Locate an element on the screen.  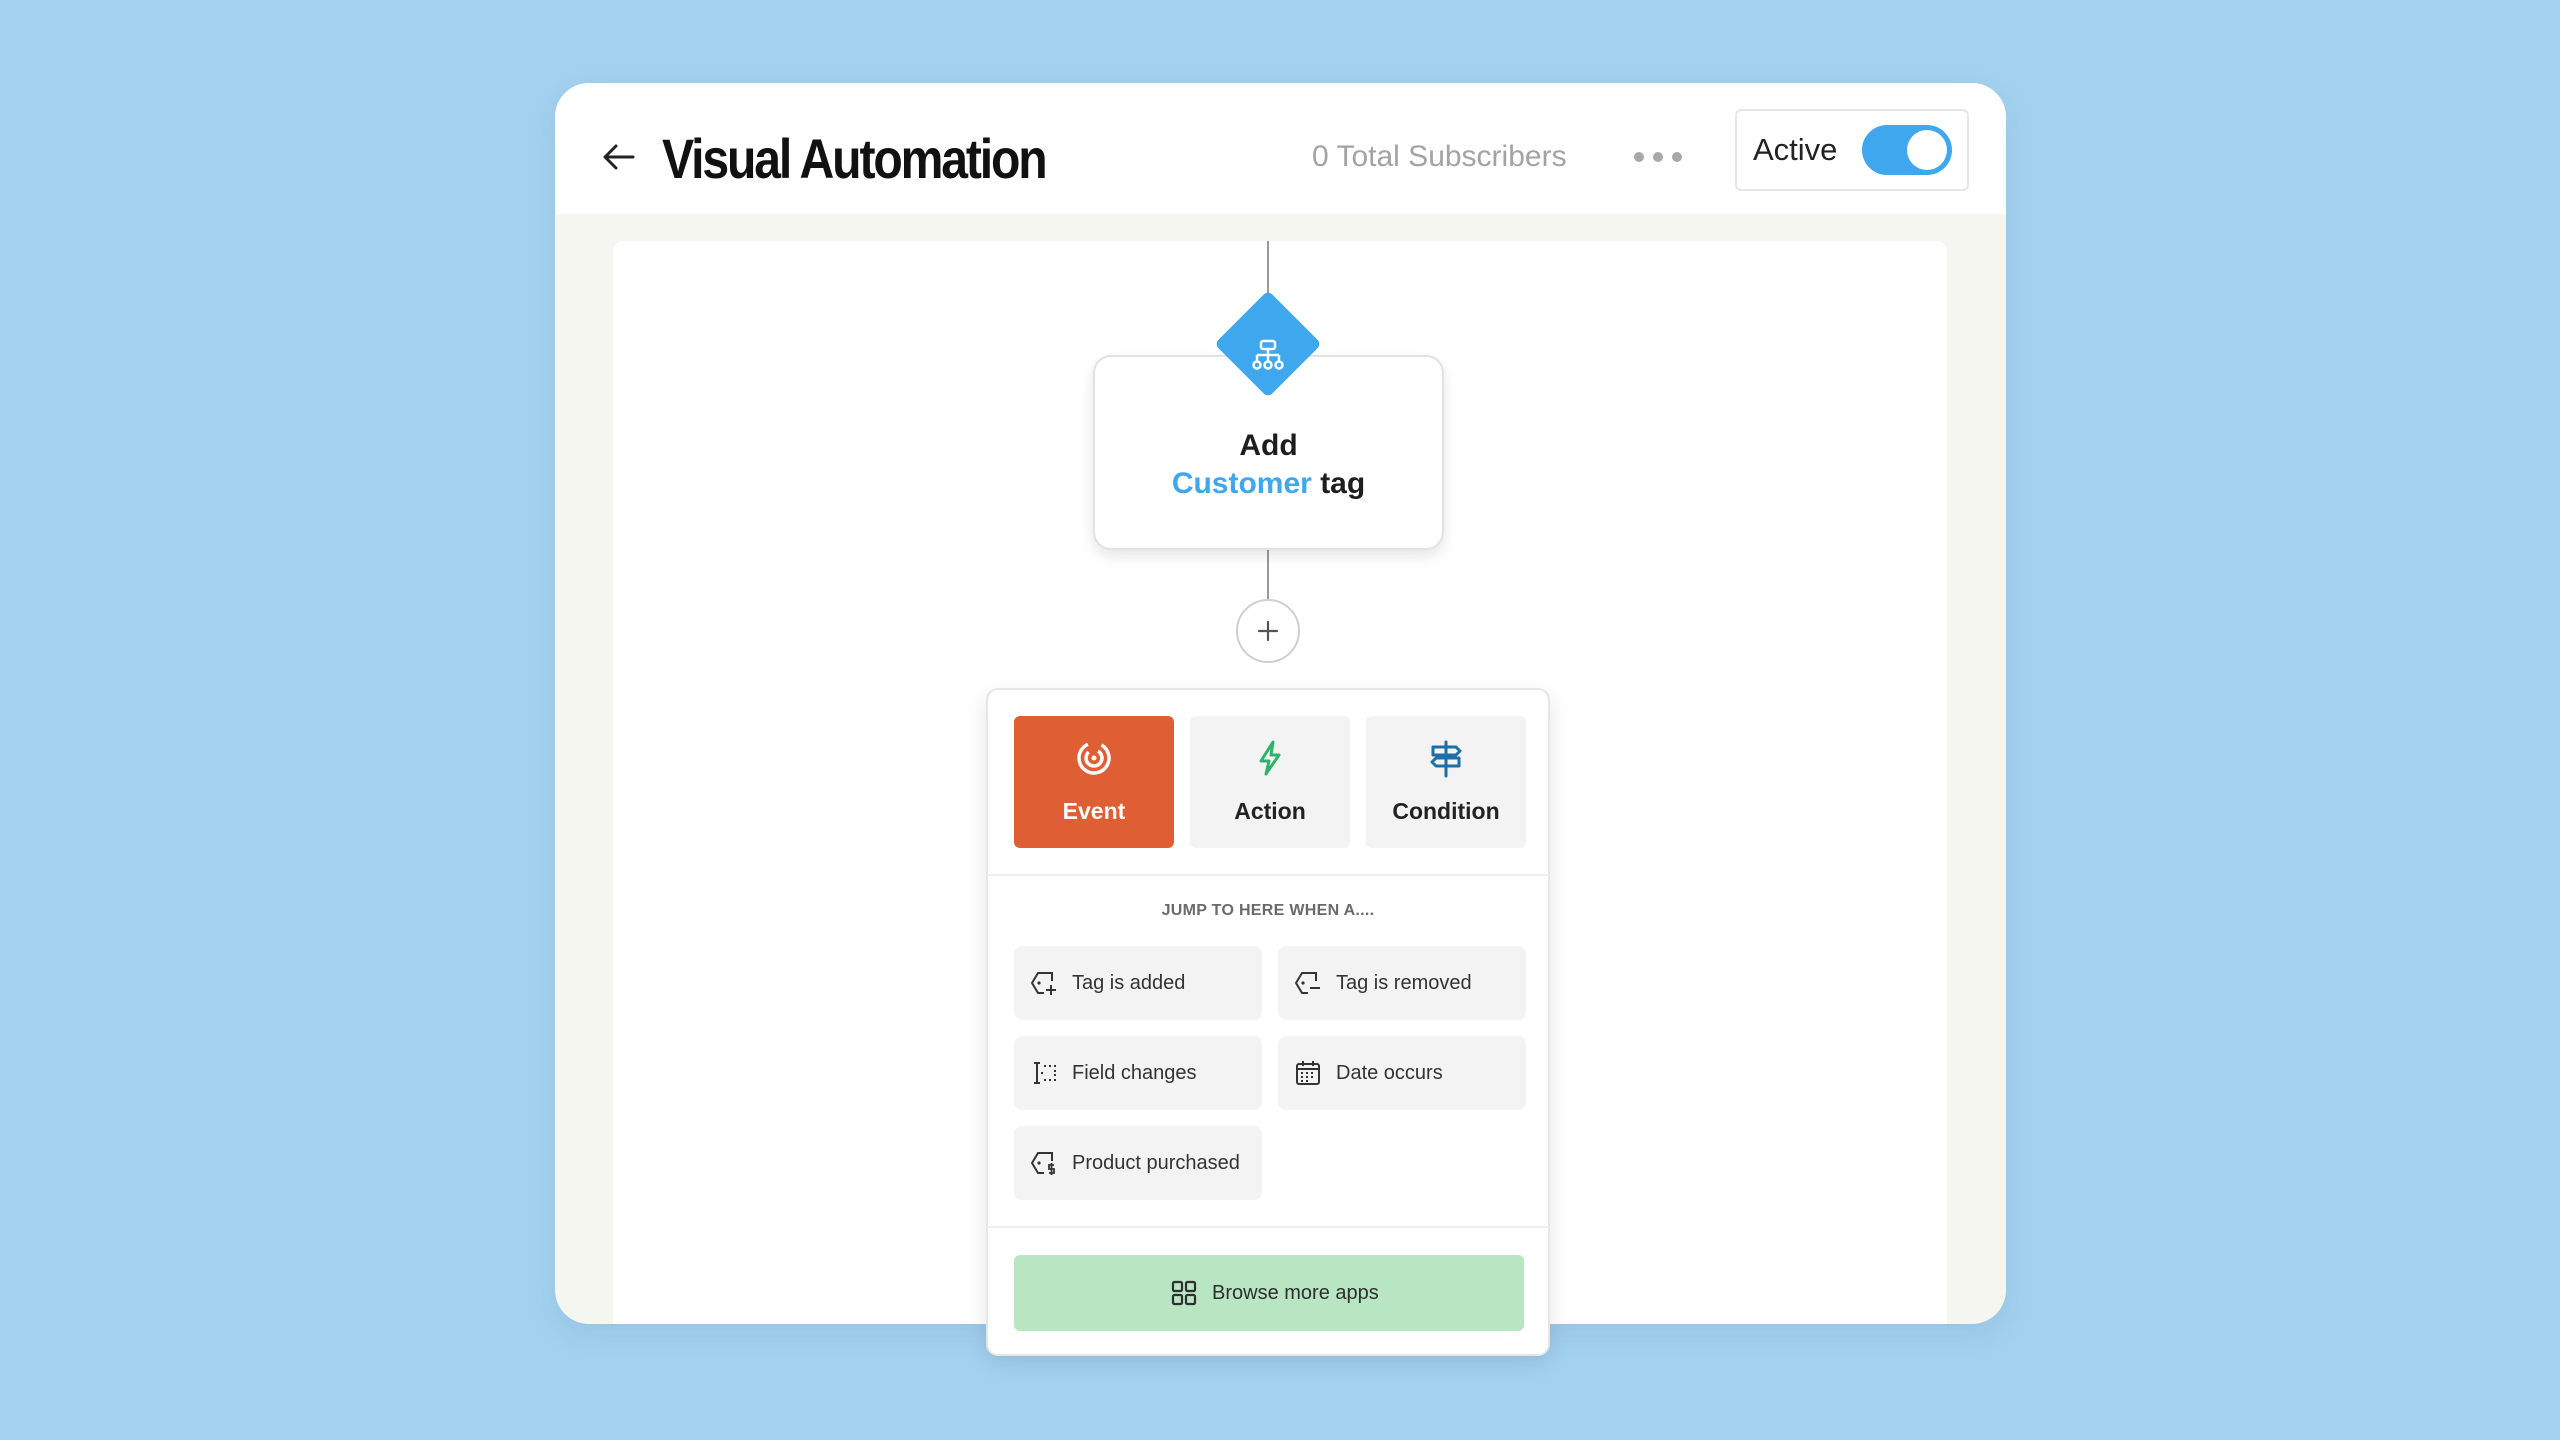
signpost-icon is located at coordinates (1446, 759).